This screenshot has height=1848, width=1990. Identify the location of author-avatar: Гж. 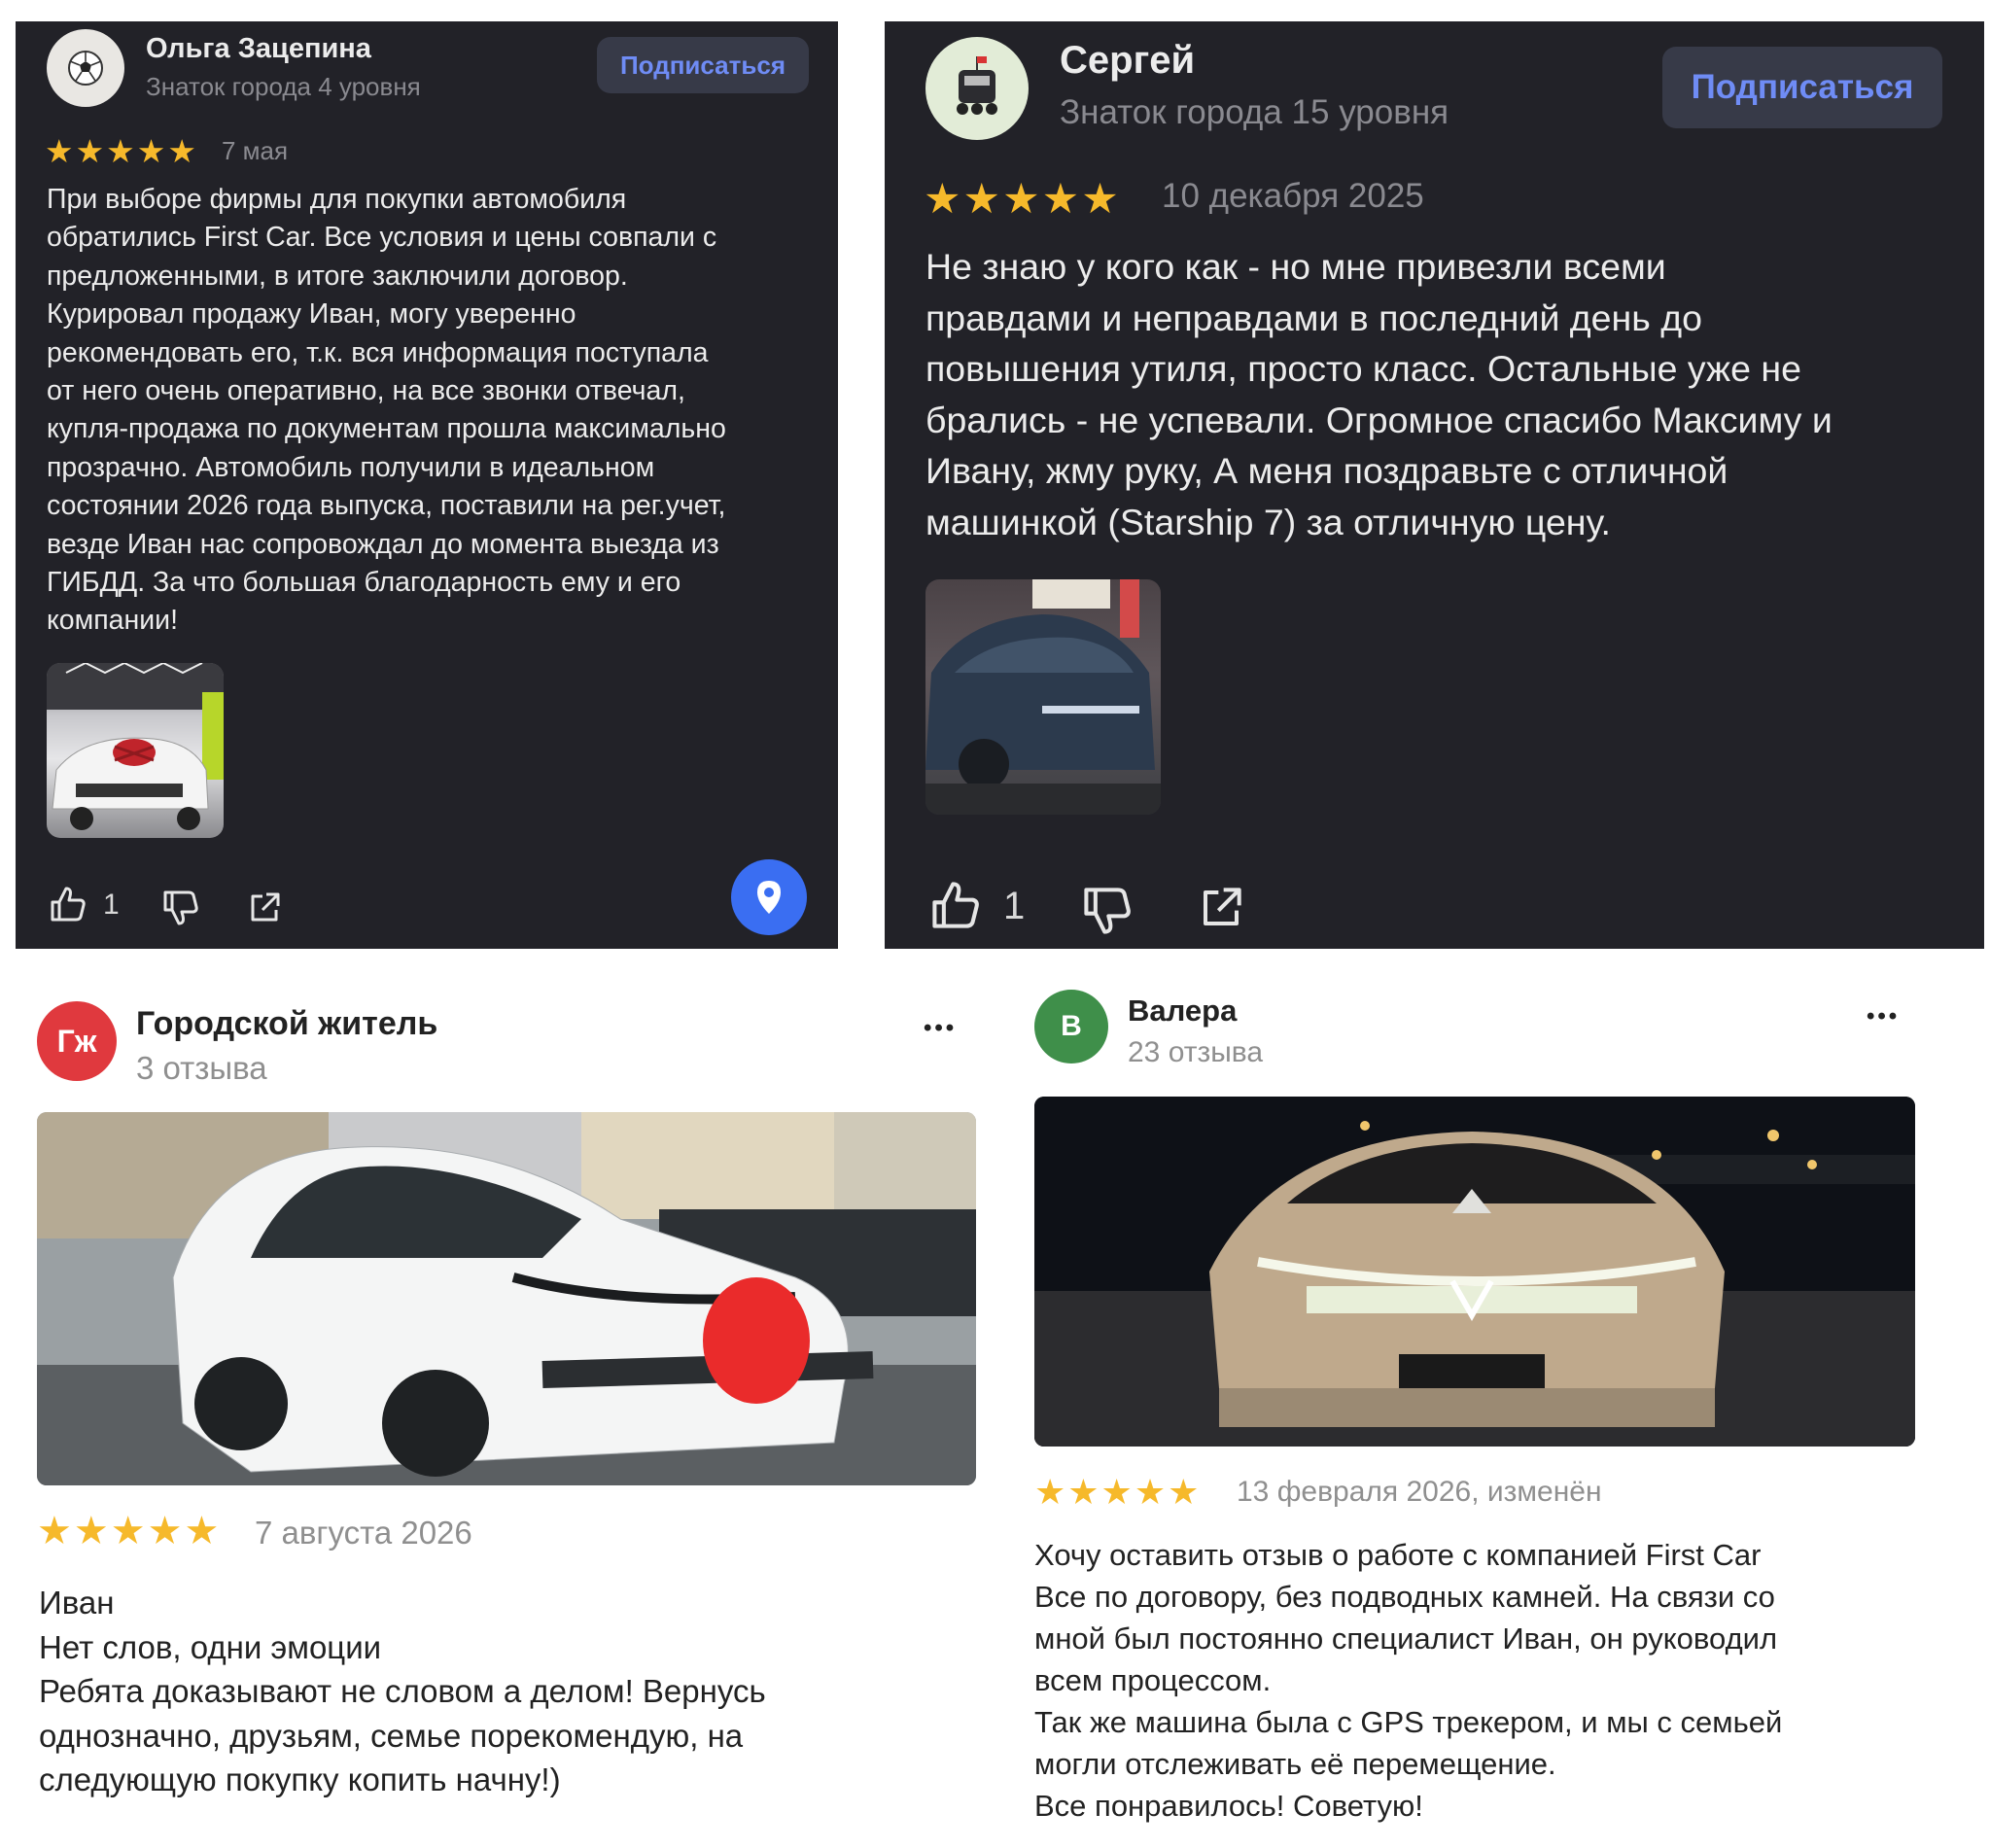
(77, 1041).